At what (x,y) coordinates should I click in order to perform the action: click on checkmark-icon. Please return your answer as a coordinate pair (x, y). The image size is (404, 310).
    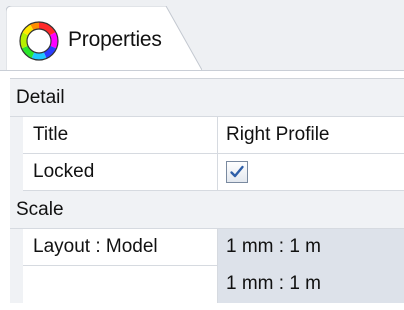
    Looking at the image, I should click on (237, 171).